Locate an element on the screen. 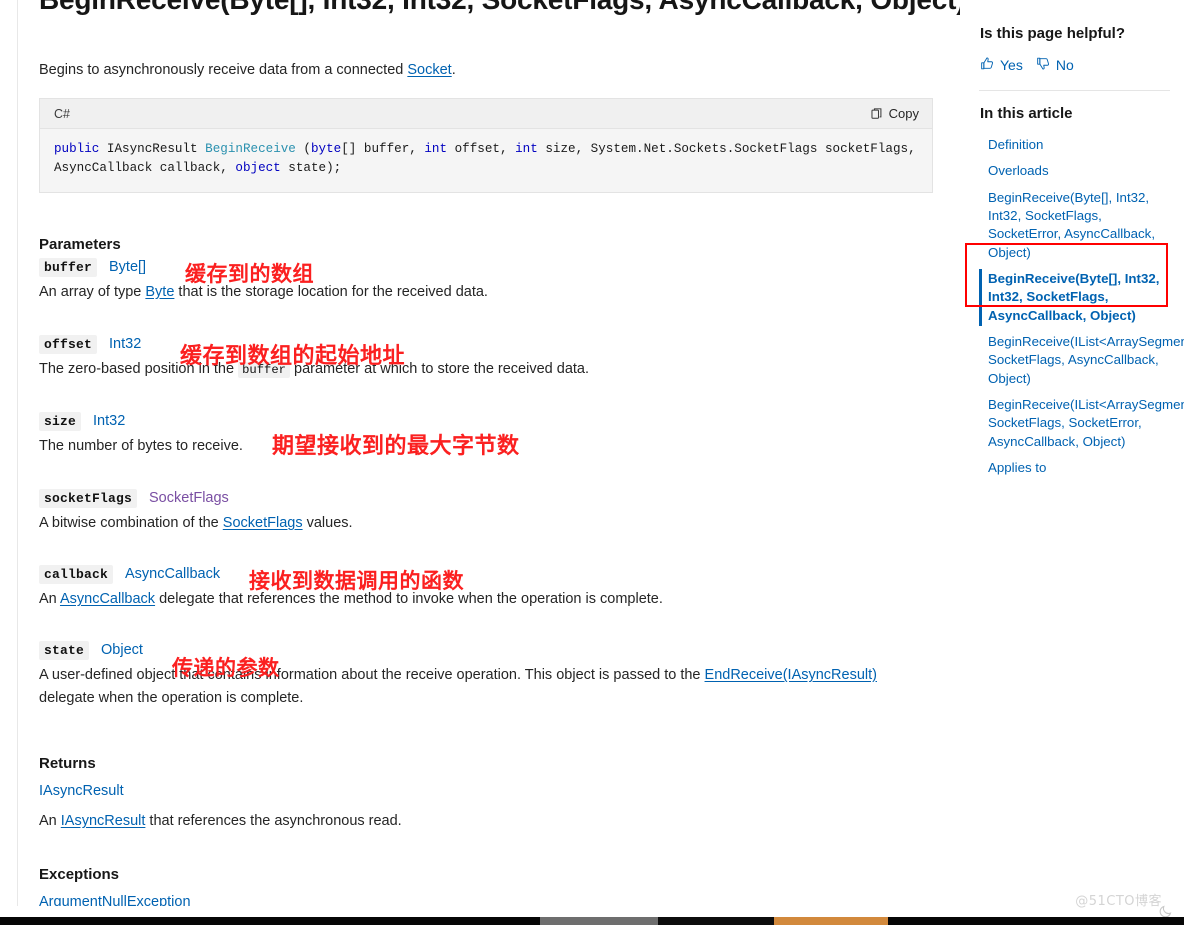 This screenshot has width=1184, height=925. intro-text-after: . is located at coordinates (453, 70).